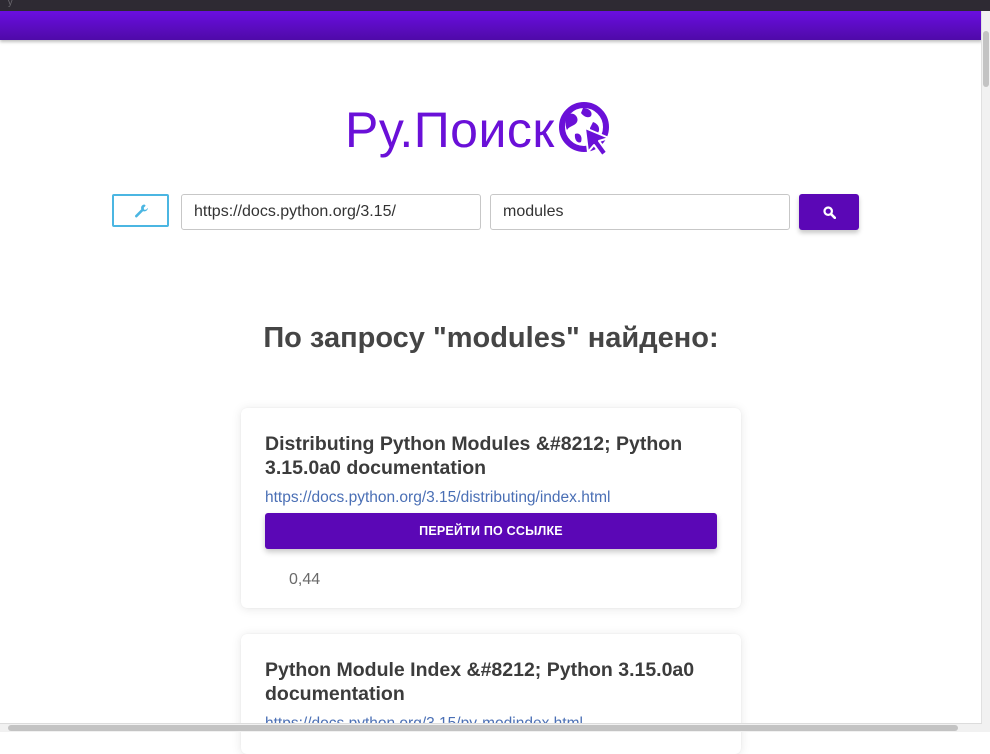  I want to click on globe-cursor-icon, so click(584, 129).